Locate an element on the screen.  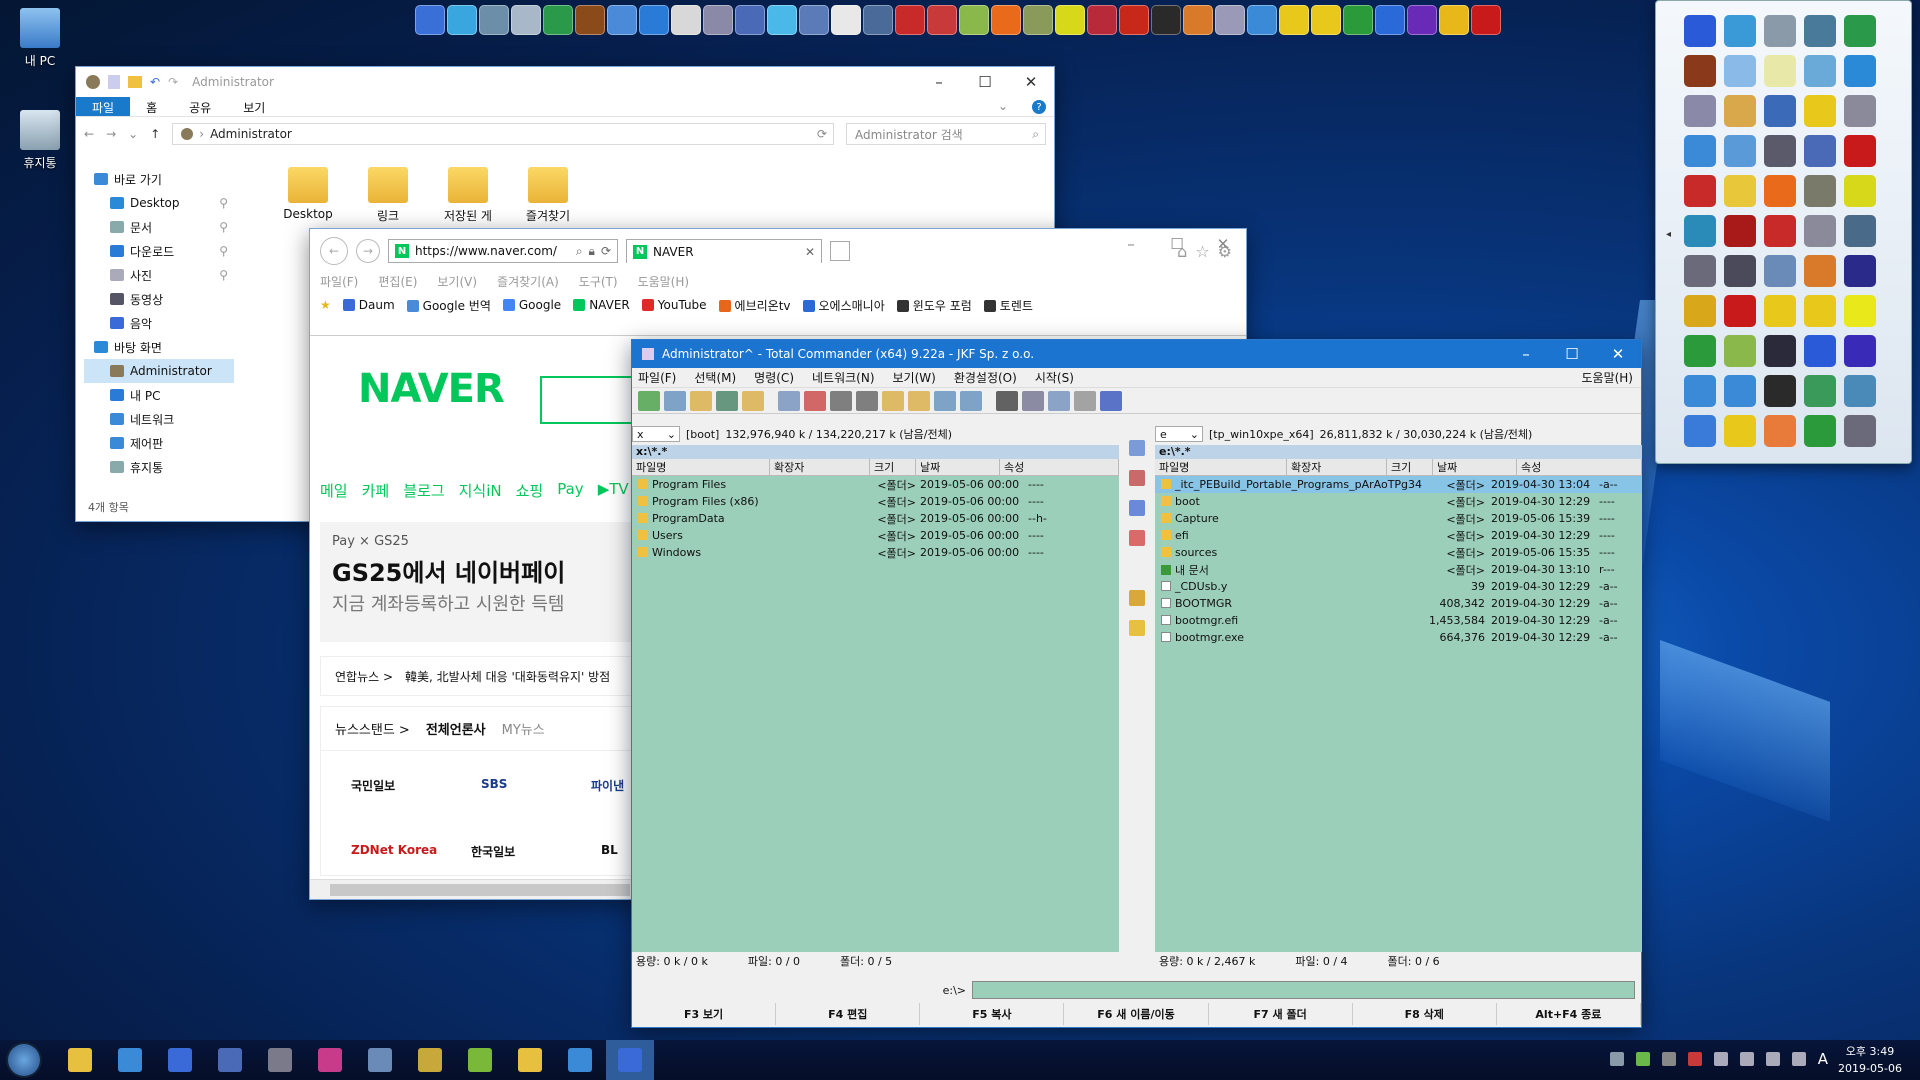
nav-item: 다운로드 ⚲ is located at coordinates (159, 251).